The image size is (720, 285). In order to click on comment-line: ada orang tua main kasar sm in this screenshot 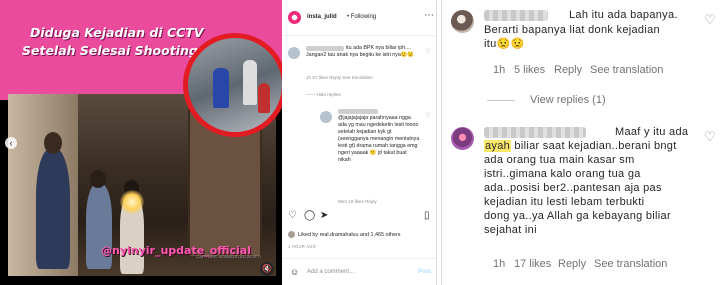, I will do `click(559, 160)`.